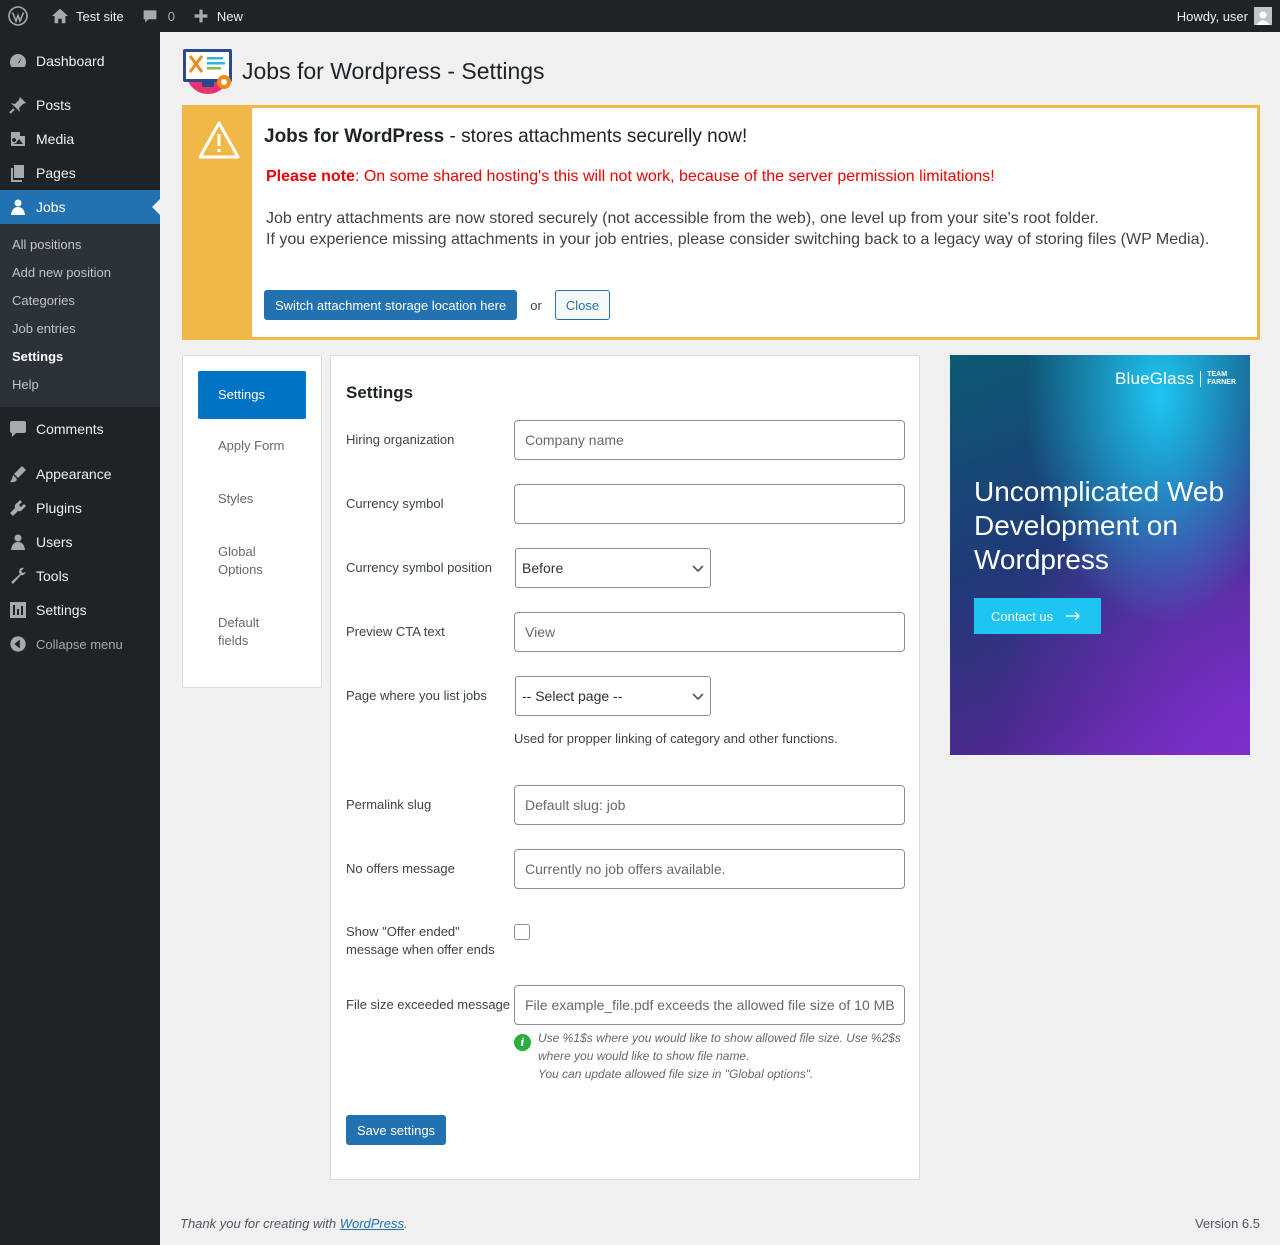 This screenshot has height=1245, width=1280. Describe the element at coordinates (80, 173) in the screenshot. I see `menu-pages: Pages` at that location.